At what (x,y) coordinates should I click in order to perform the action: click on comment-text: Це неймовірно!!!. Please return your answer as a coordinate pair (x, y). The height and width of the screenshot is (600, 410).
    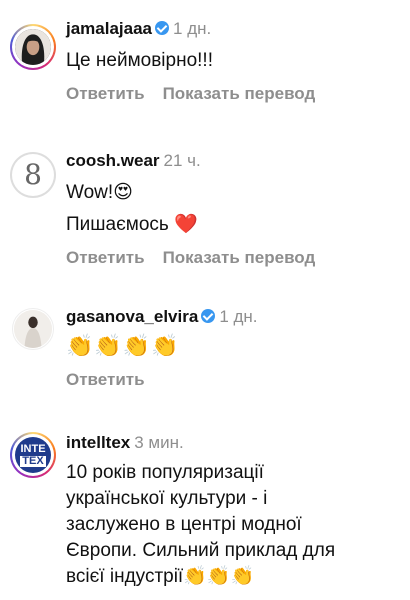
    Looking at the image, I should click on (139, 60).